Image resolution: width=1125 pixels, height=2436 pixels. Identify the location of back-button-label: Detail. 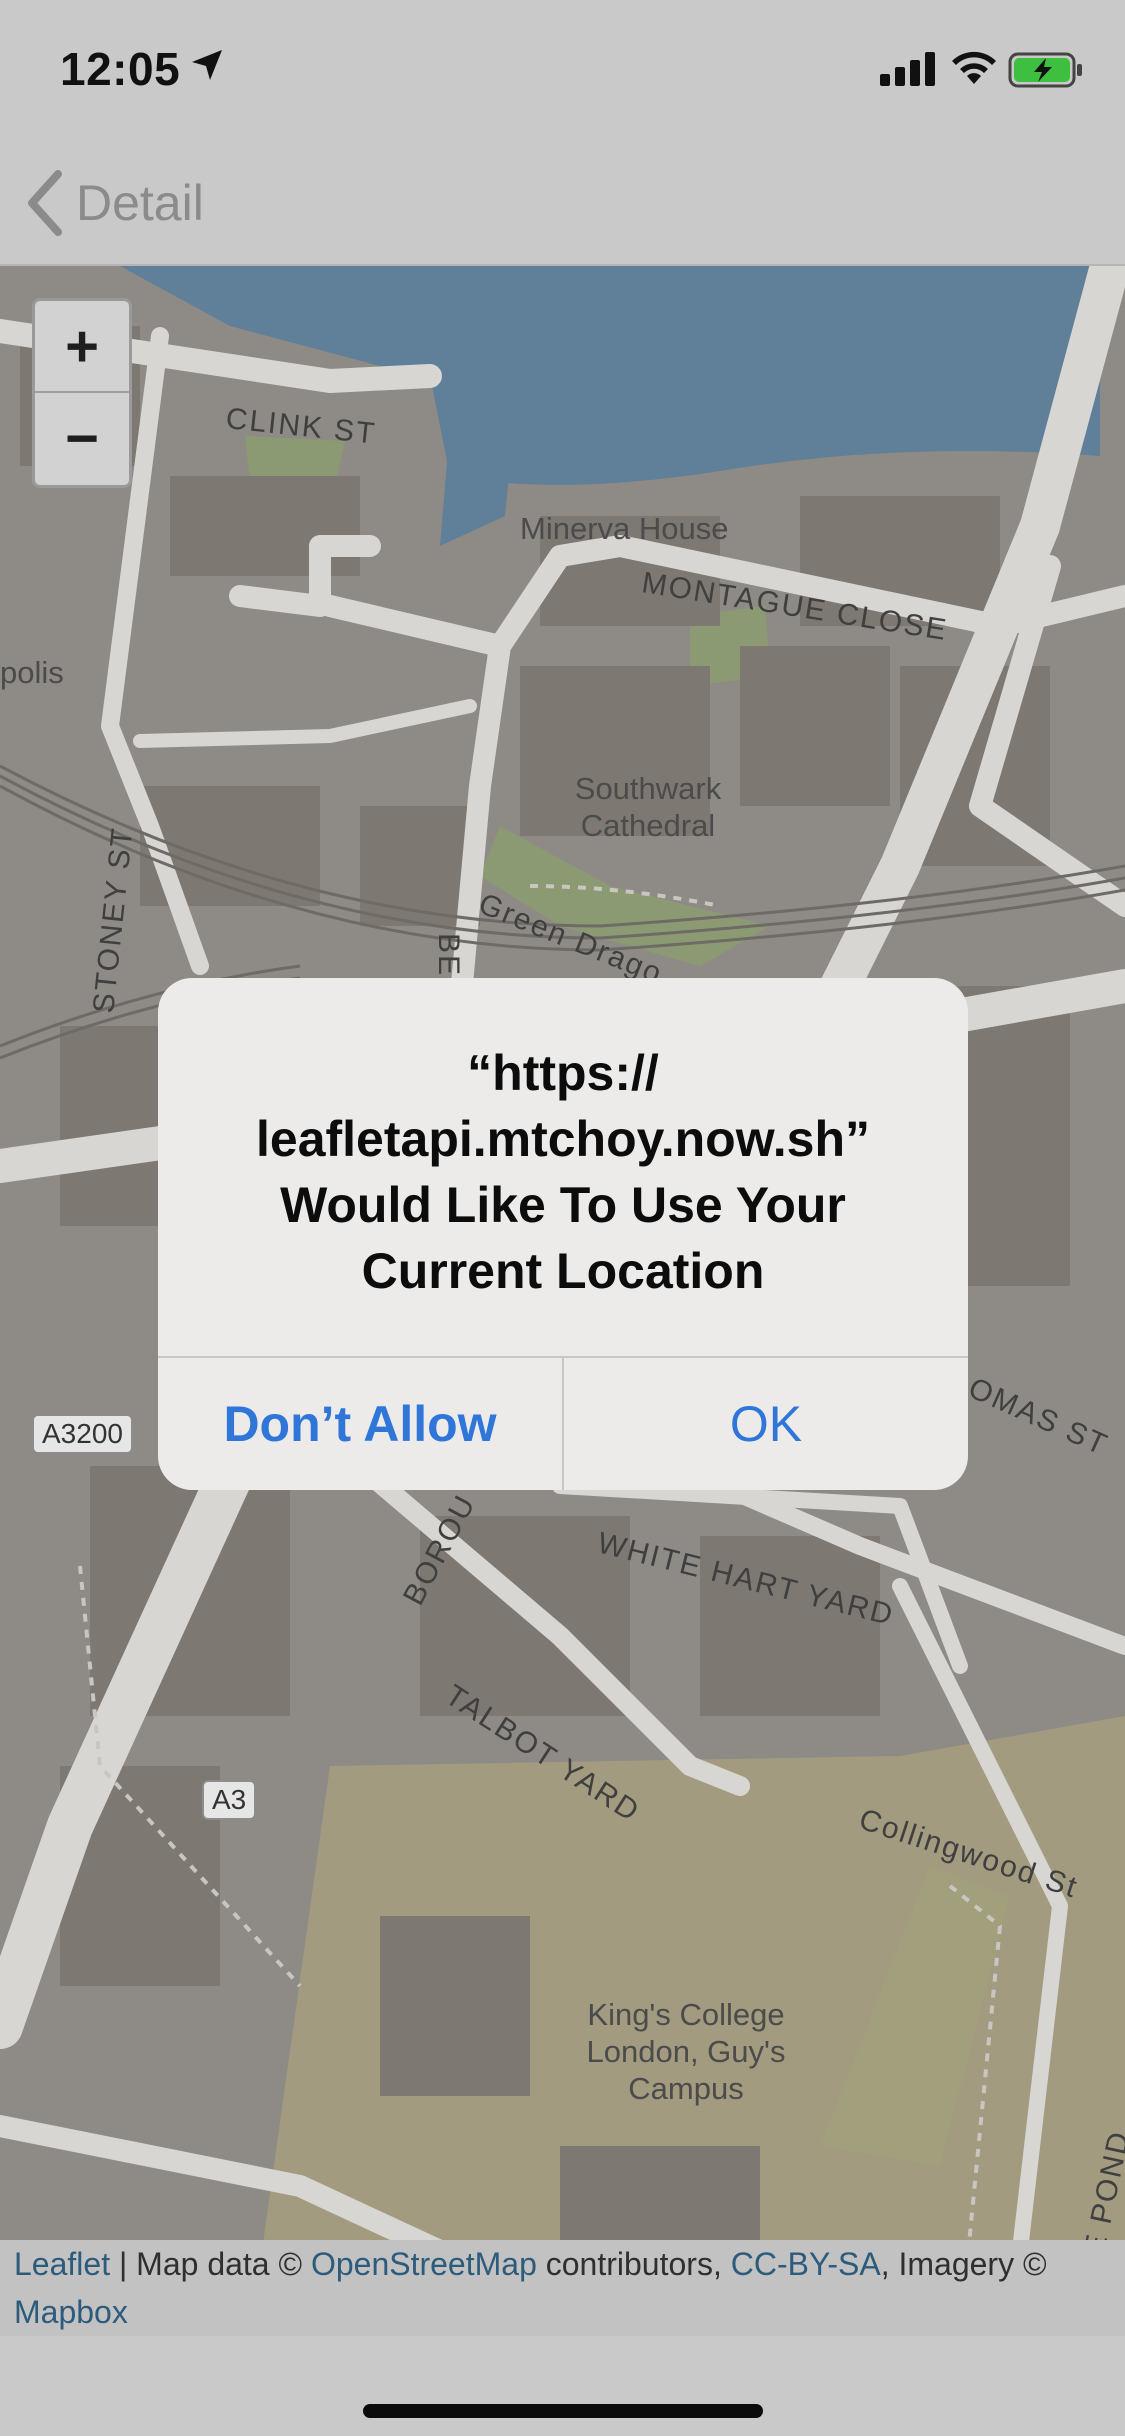
(140, 203).